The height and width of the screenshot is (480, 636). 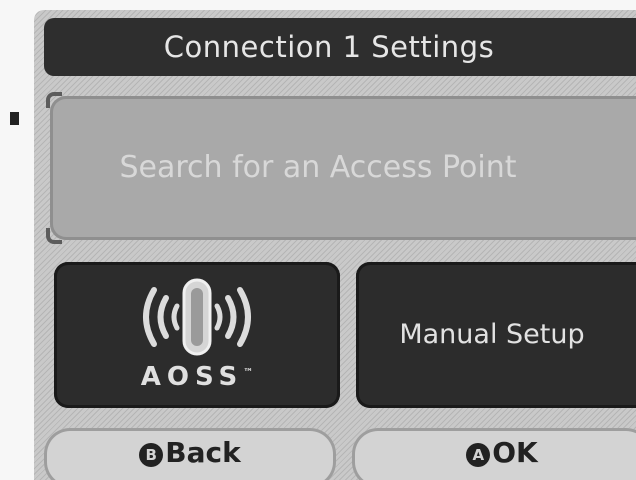 What do you see at coordinates (54, 236) in the screenshot?
I see `focus-corner-bottom-left` at bounding box center [54, 236].